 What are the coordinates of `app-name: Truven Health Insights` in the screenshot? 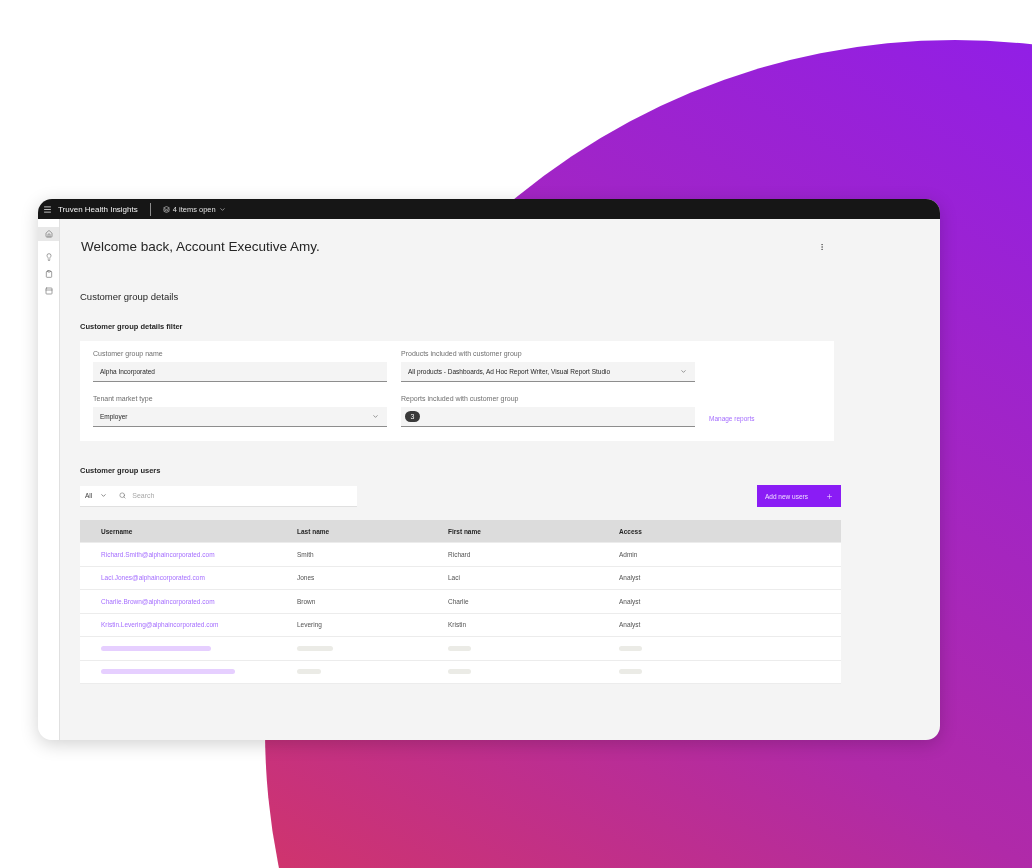 It's located at (98, 209).